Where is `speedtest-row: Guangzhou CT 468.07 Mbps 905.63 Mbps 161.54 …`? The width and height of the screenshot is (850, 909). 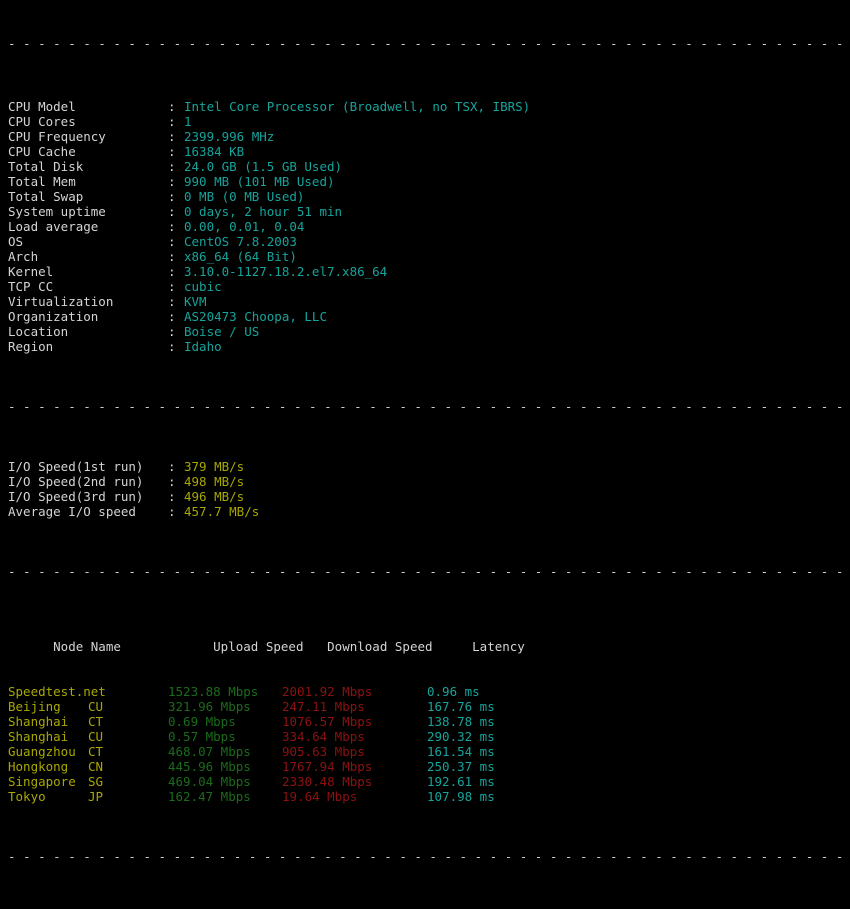
speedtest-row: Guangzhou CT 468.07 Mbps 905.63 Mbps 161.54 … is located at coordinates (429, 751).